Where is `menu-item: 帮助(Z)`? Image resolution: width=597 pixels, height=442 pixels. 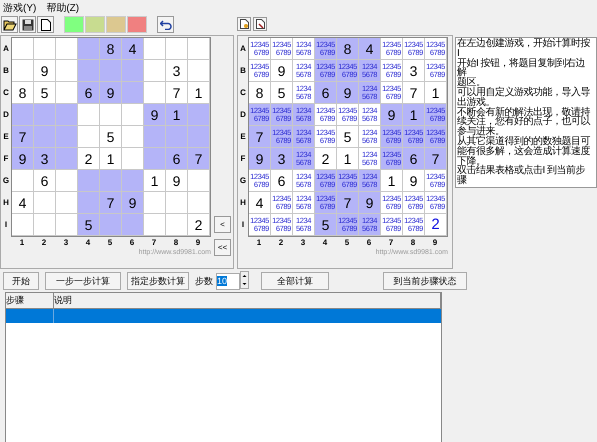
menu-item: 帮助(Z) is located at coordinates (63, 7).